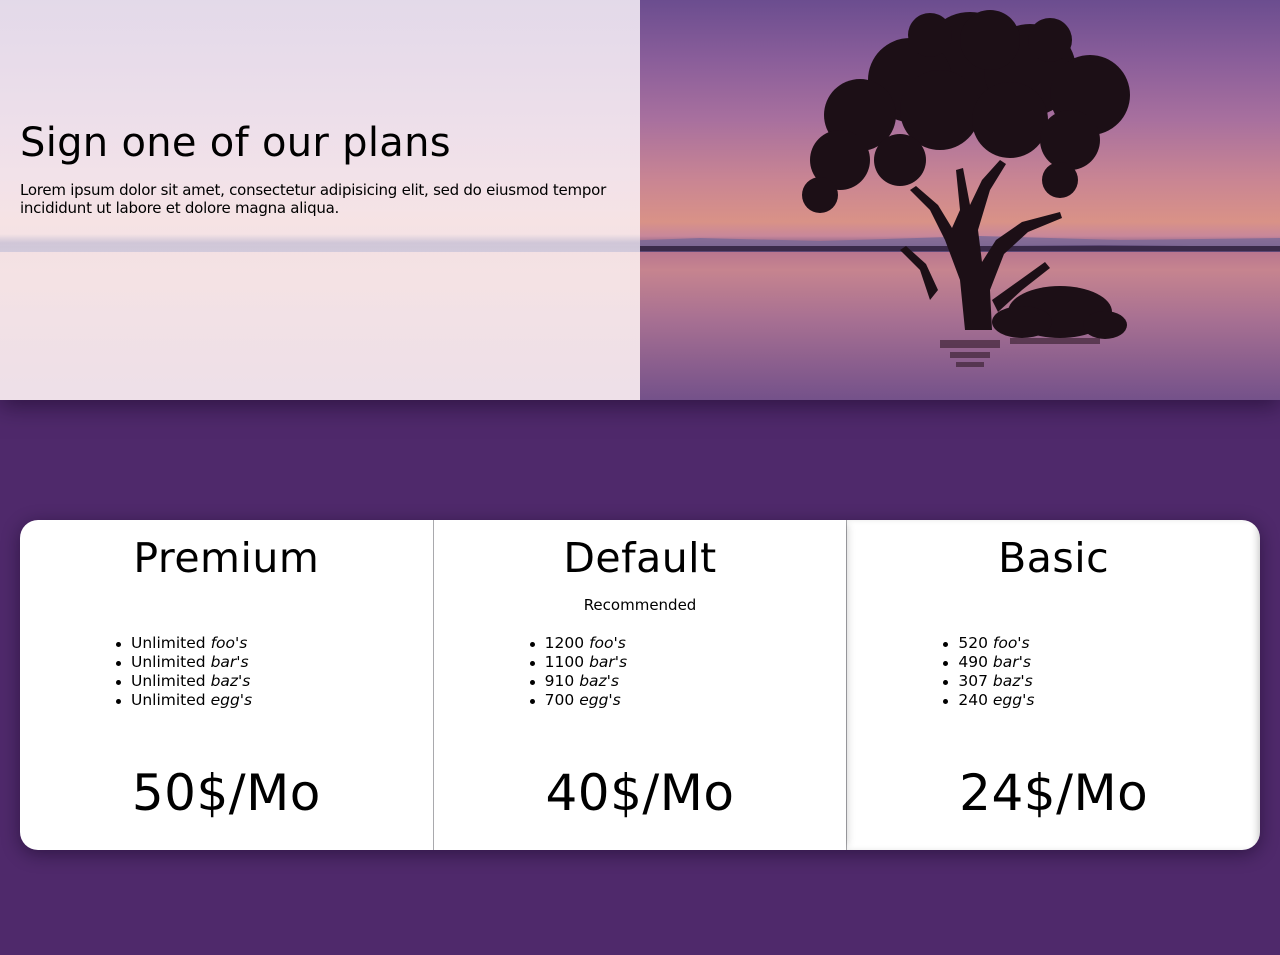 The width and height of the screenshot is (1280, 955). I want to click on page-title: Sign one of our plans, so click(235, 143).